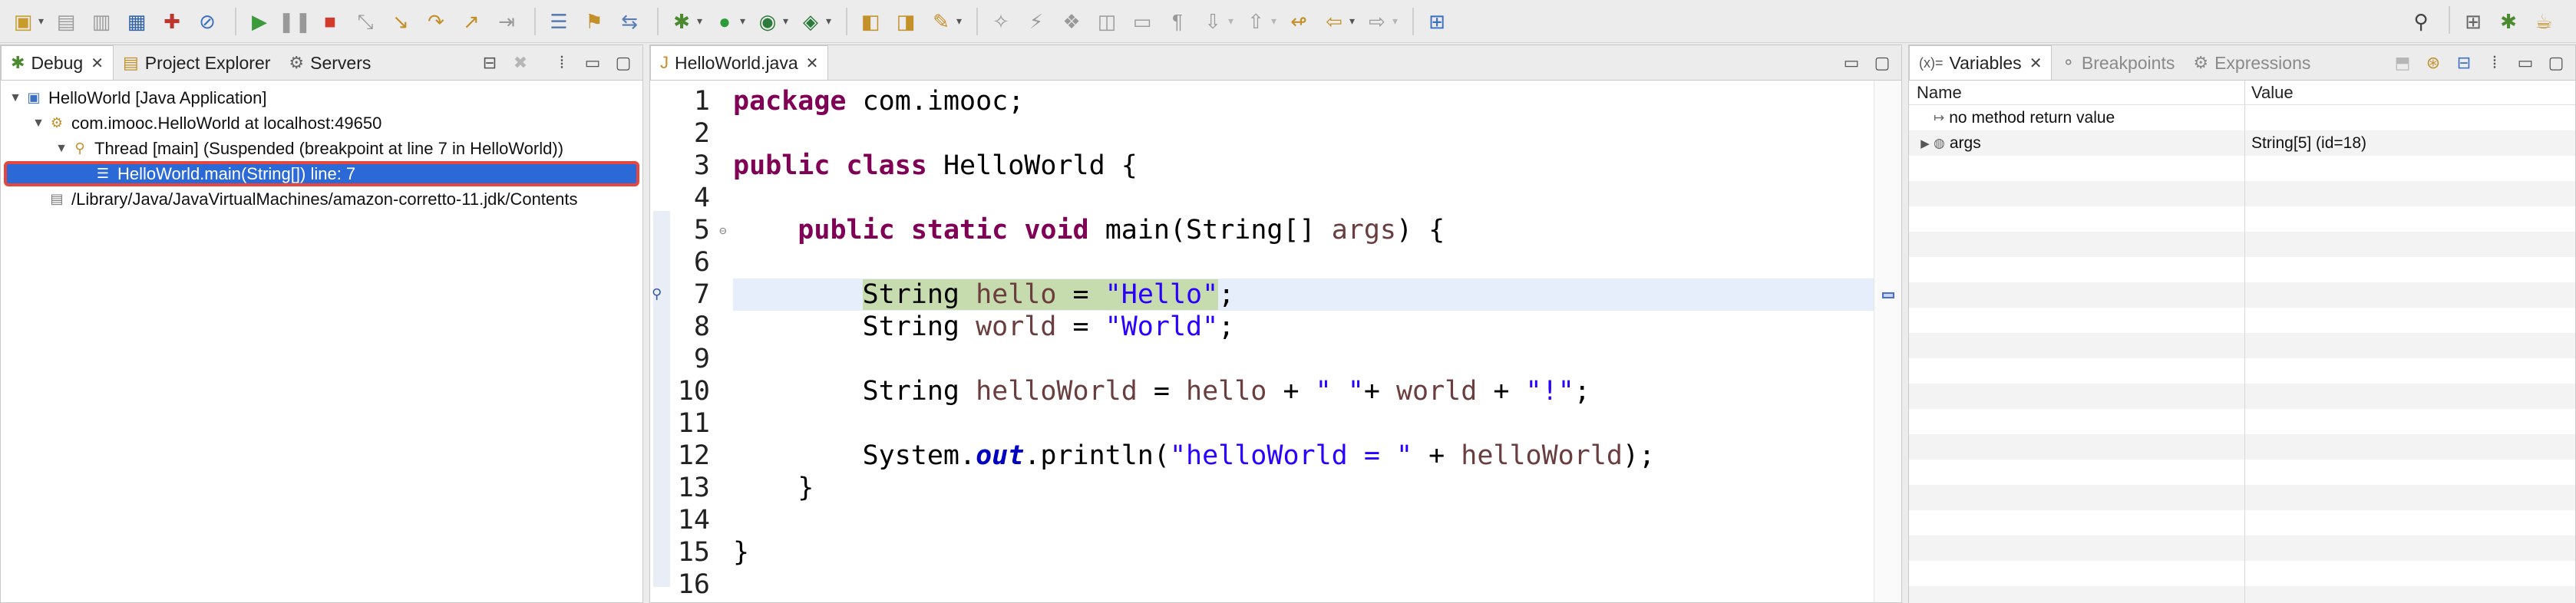 The width and height of the screenshot is (2576, 603). What do you see at coordinates (1285, 424) in the screenshot?
I see `code-line: 11` at bounding box center [1285, 424].